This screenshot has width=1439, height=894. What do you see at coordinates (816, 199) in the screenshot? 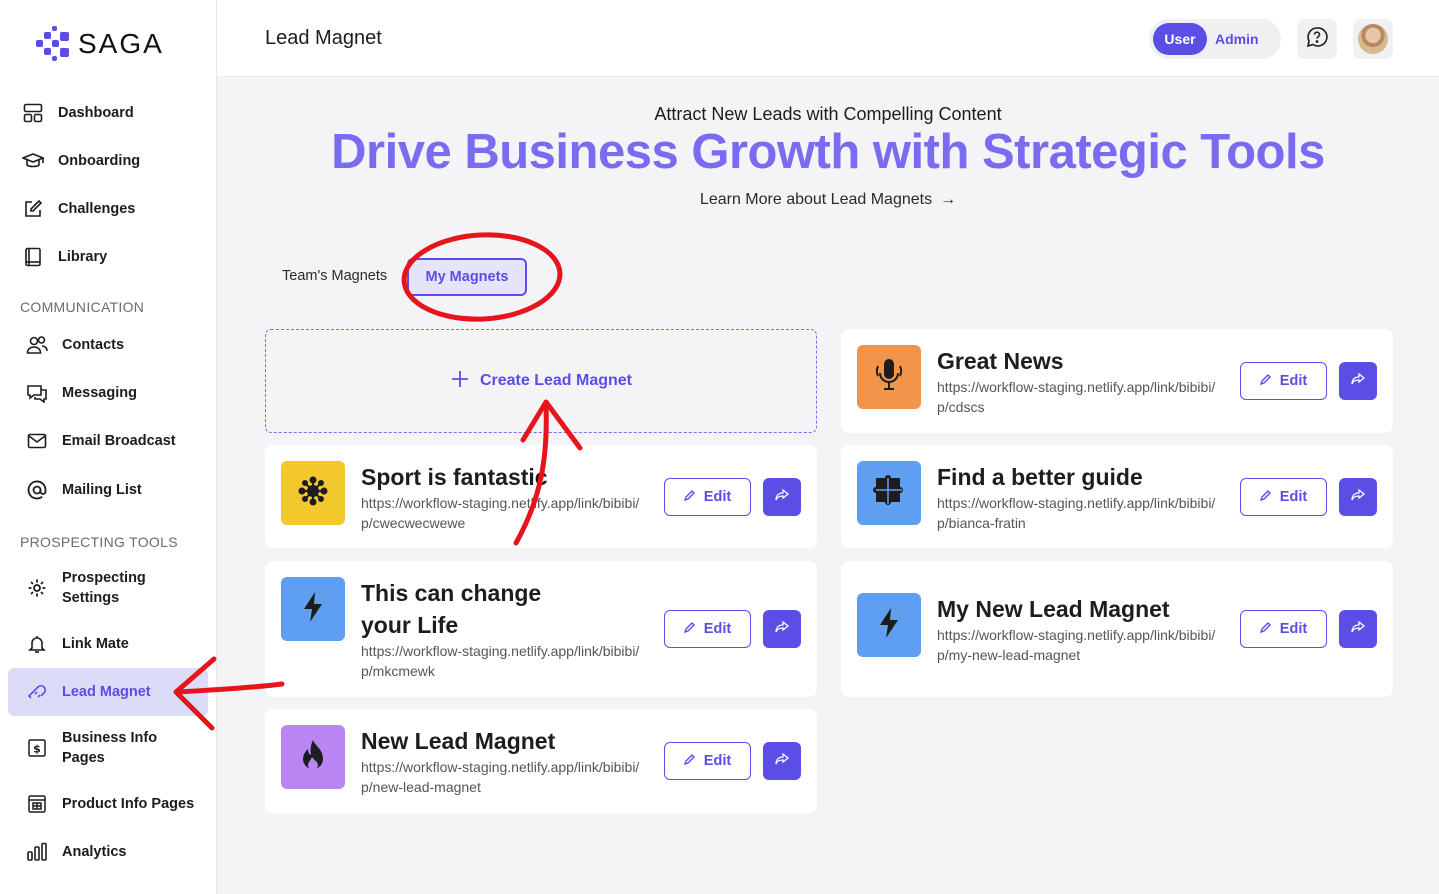
I see `learn-more-label: Learn More about Lead Magnets` at bounding box center [816, 199].